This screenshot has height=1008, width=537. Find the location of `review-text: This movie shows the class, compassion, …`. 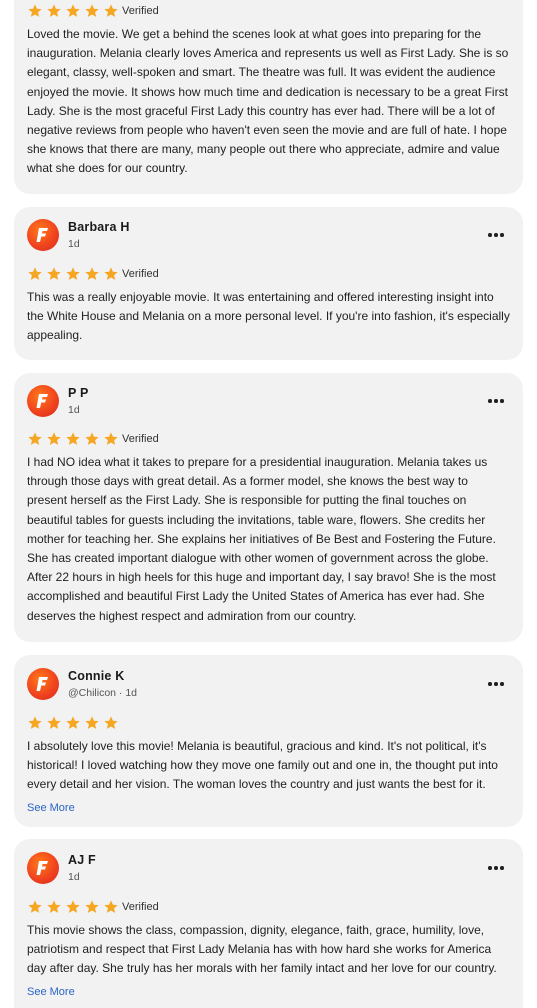

review-text: This movie shows the class, compassion, … is located at coordinates (262, 949).